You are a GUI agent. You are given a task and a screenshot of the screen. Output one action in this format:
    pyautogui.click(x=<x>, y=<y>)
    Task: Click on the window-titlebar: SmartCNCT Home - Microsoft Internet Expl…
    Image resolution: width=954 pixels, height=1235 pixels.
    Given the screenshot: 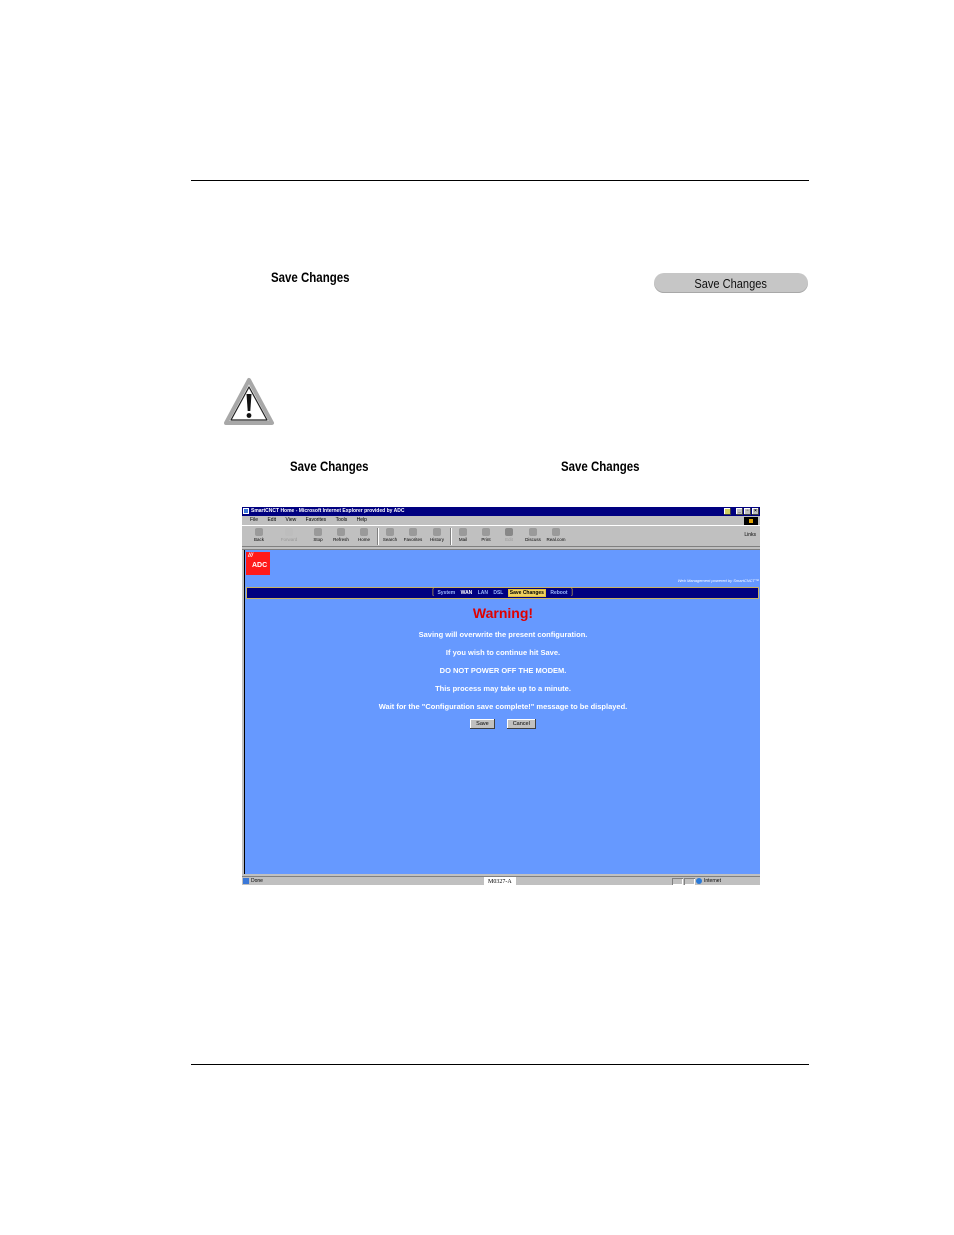 What is the action you would take?
    pyautogui.click(x=501, y=511)
    